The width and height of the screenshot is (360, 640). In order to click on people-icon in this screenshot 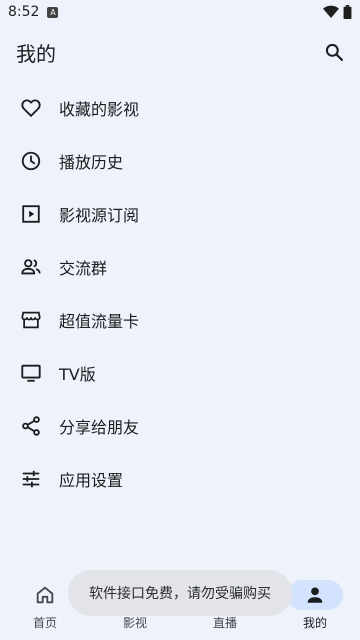, I will do `click(31, 267)`.